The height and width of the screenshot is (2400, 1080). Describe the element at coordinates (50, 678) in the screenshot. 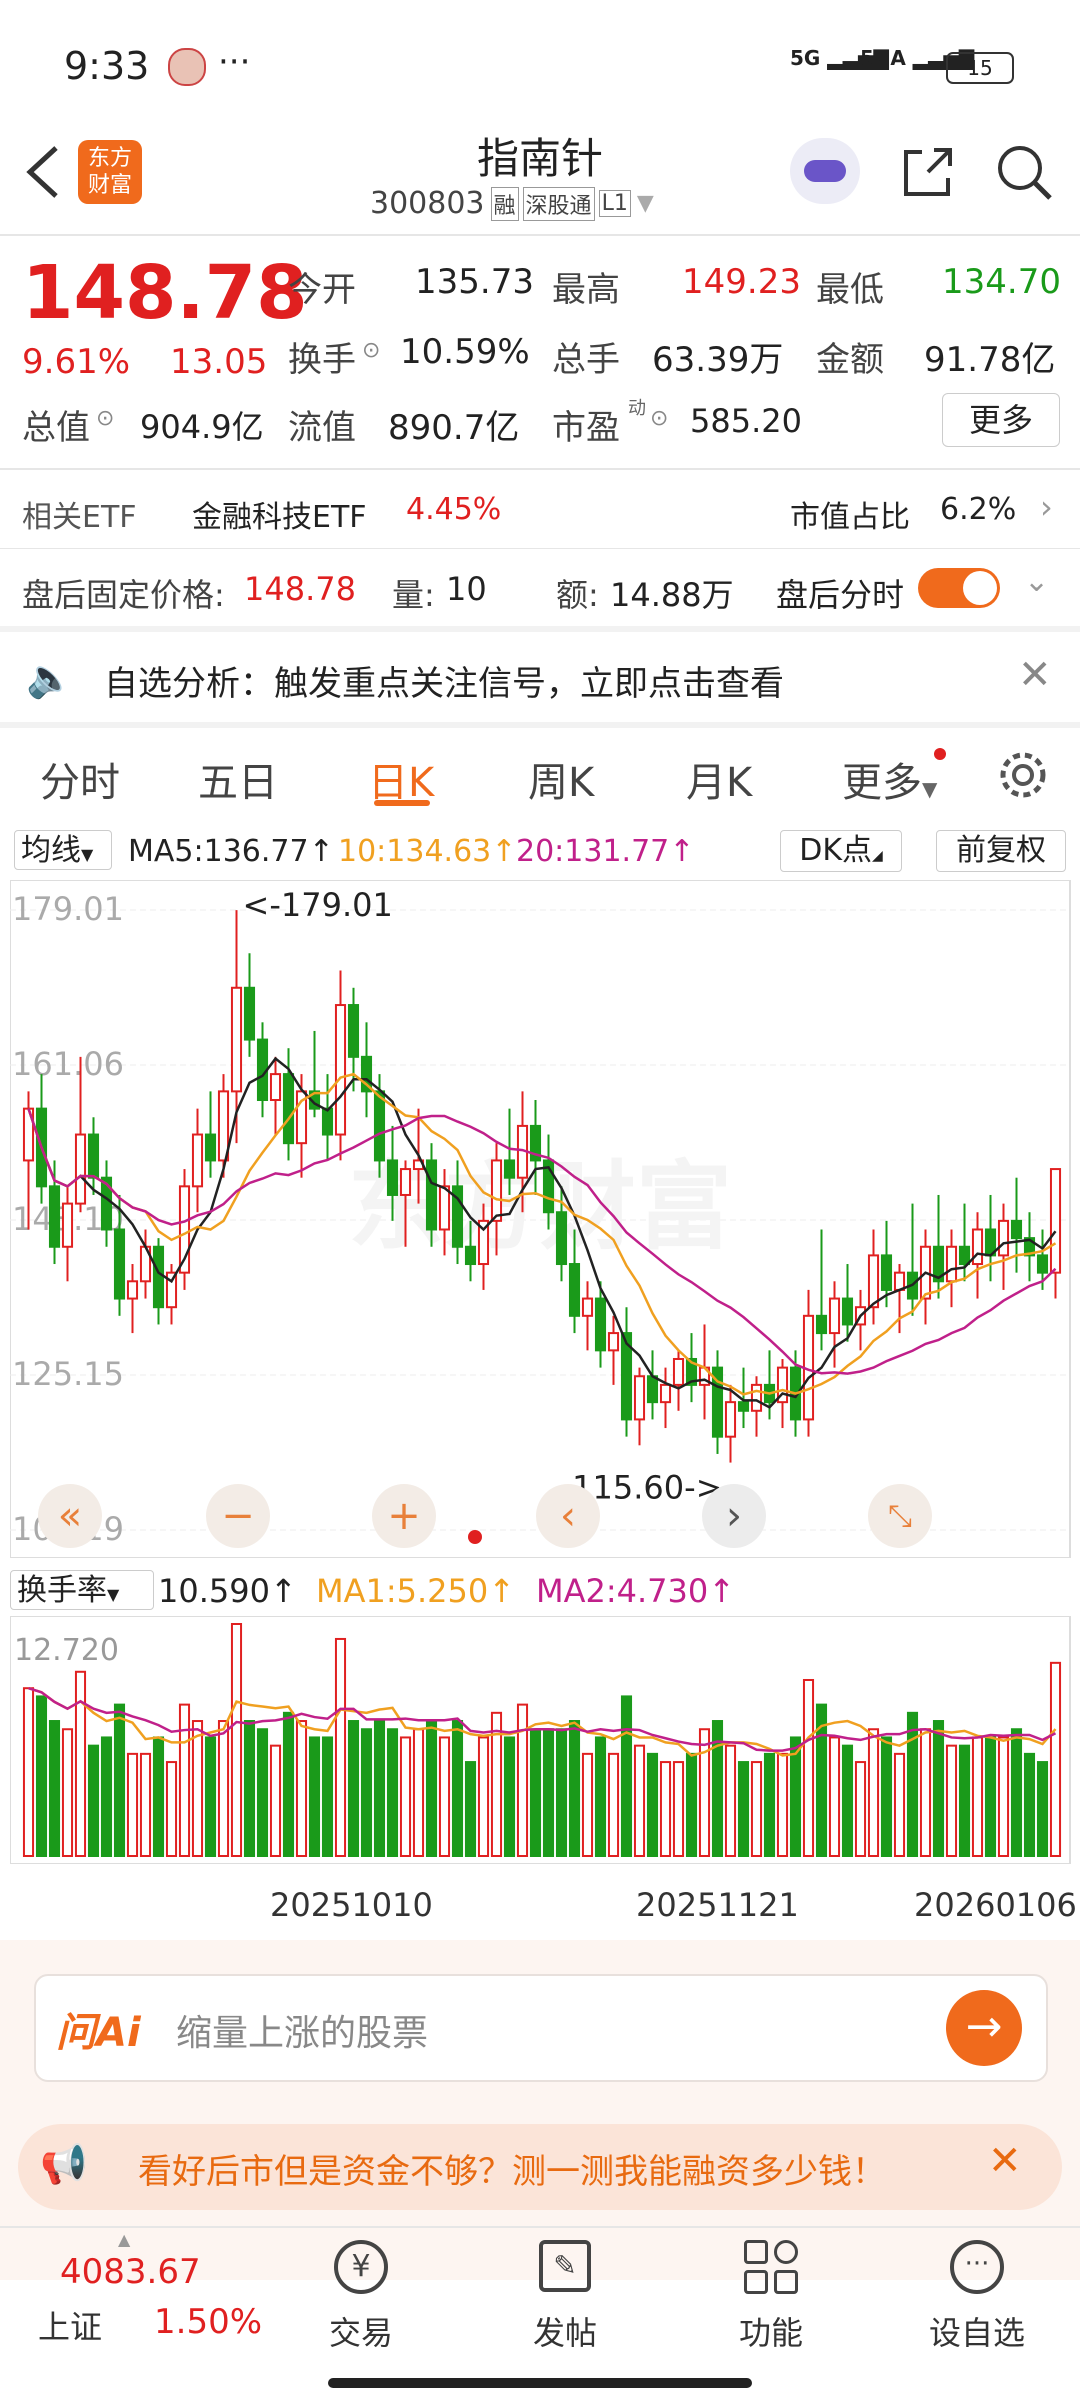

I see `speaker-icon: 🔈` at that location.